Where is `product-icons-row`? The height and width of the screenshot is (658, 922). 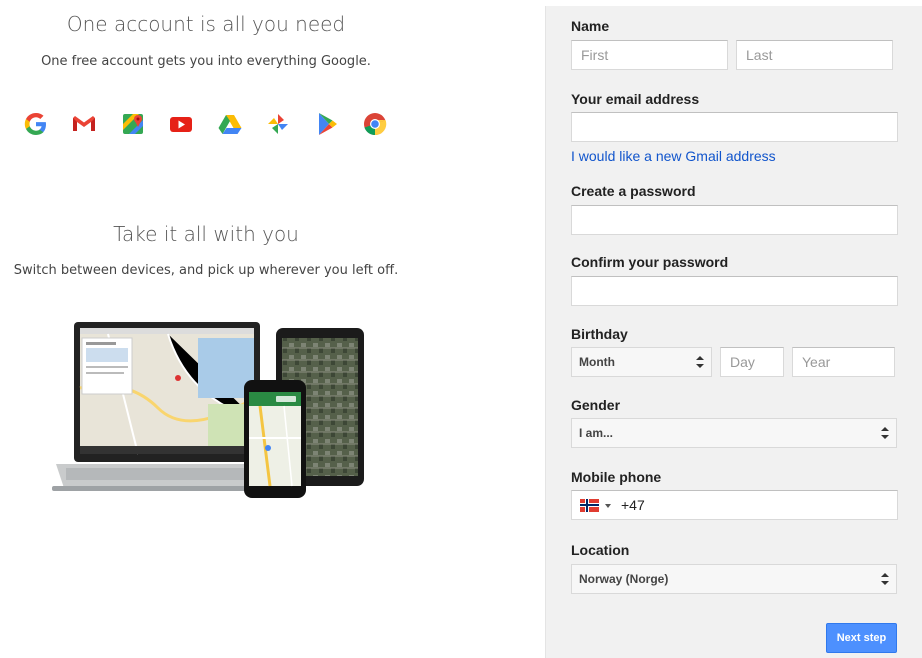
product-icons-row is located at coordinates (208, 125).